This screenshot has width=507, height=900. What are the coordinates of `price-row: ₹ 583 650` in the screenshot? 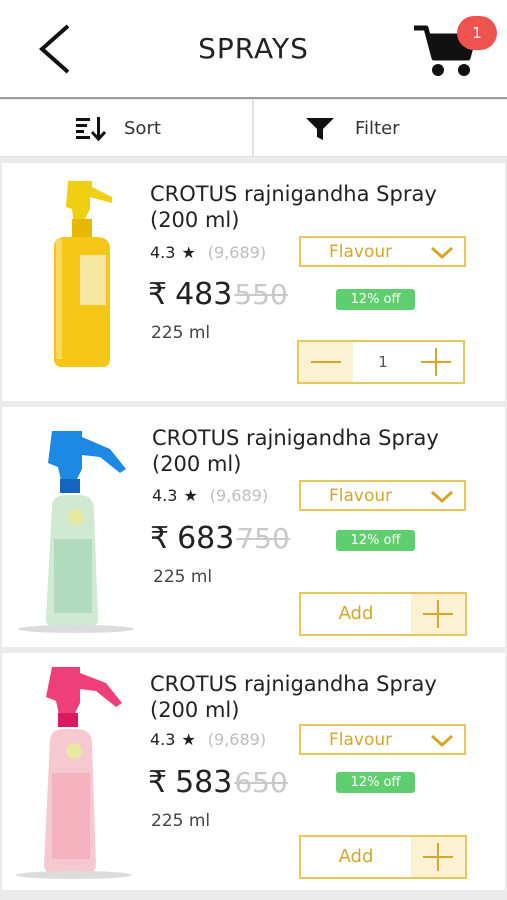 It's located at (218, 782).